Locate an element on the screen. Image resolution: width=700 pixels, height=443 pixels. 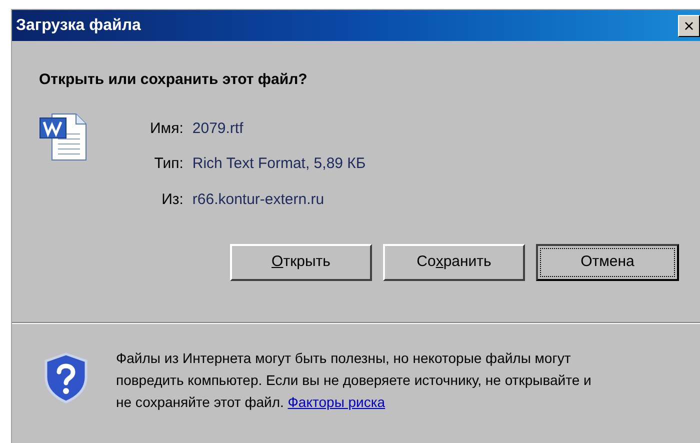
window-title: Загрузка файла is located at coordinates (78, 26).